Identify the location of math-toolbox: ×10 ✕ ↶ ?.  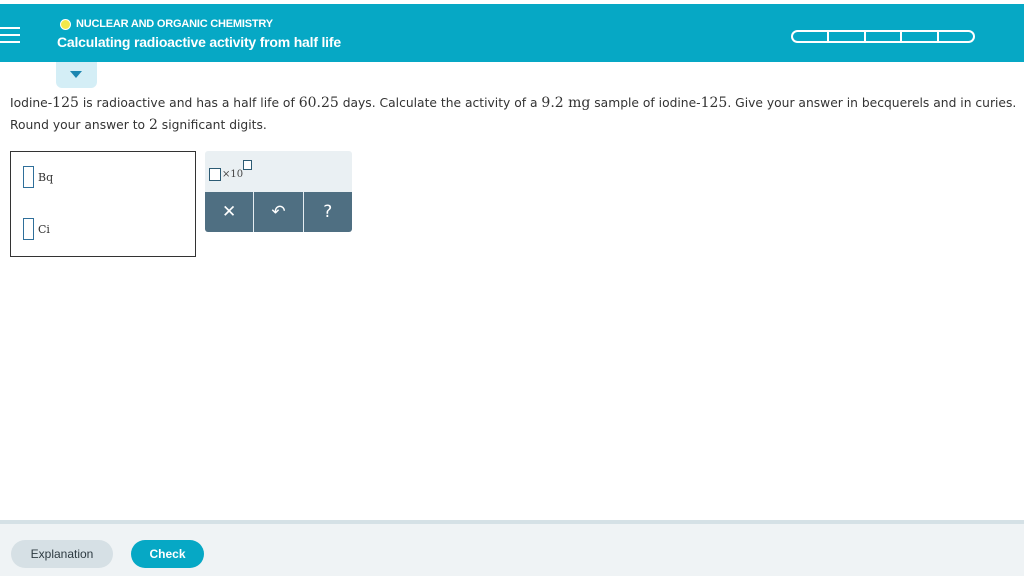
(278, 191).